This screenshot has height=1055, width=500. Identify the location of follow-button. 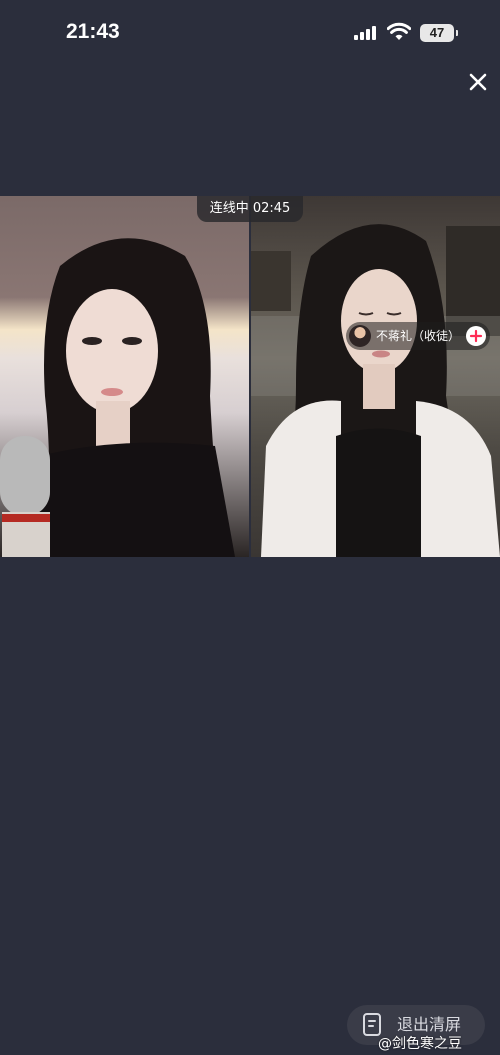
(476, 336).